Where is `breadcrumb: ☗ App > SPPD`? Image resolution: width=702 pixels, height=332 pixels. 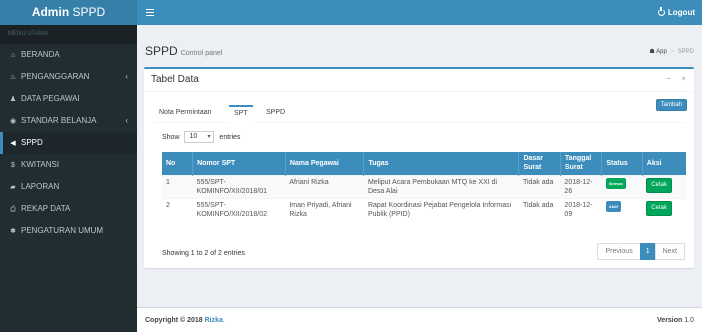 breadcrumb: ☗ App > SPPD is located at coordinates (671, 52).